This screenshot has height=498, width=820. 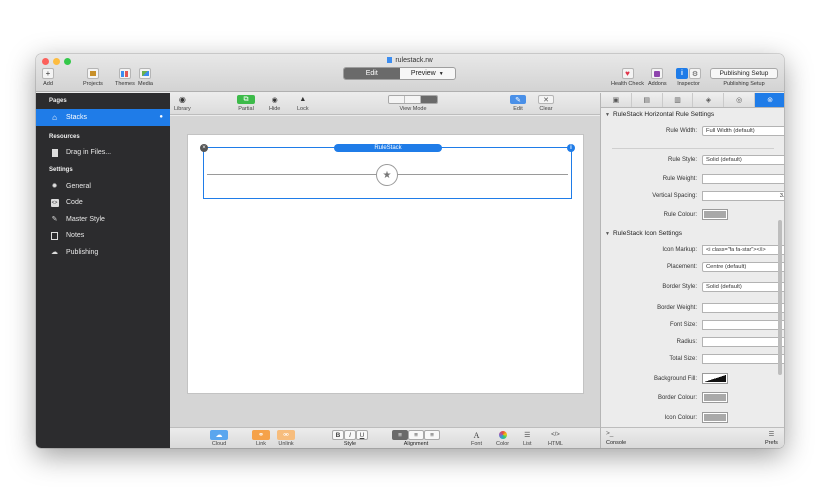 What do you see at coordinates (724, 160) in the screenshot?
I see `rule-style-value: Solid (default)` at bounding box center [724, 160].